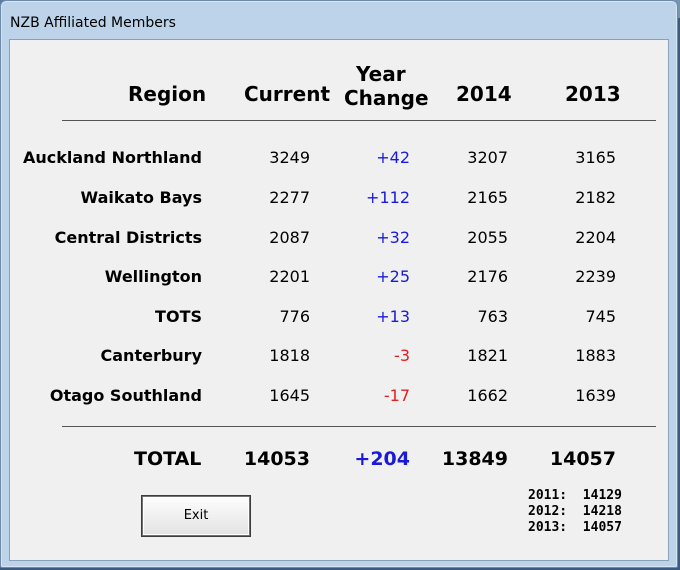 Image resolution: width=680 pixels, height=570 pixels. I want to click on year-change-value: +25, so click(393, 276).